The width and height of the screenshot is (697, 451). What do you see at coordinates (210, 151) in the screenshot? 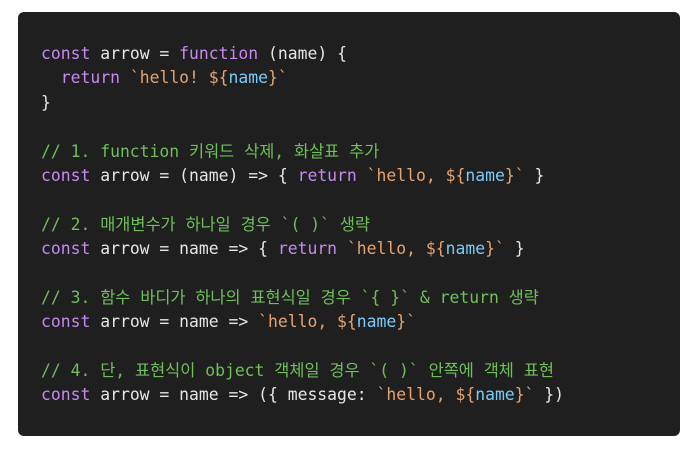
I see `code-comment: // 1. function 키워드 삭제, 화살표 추가` at bounding box center [210, 151].